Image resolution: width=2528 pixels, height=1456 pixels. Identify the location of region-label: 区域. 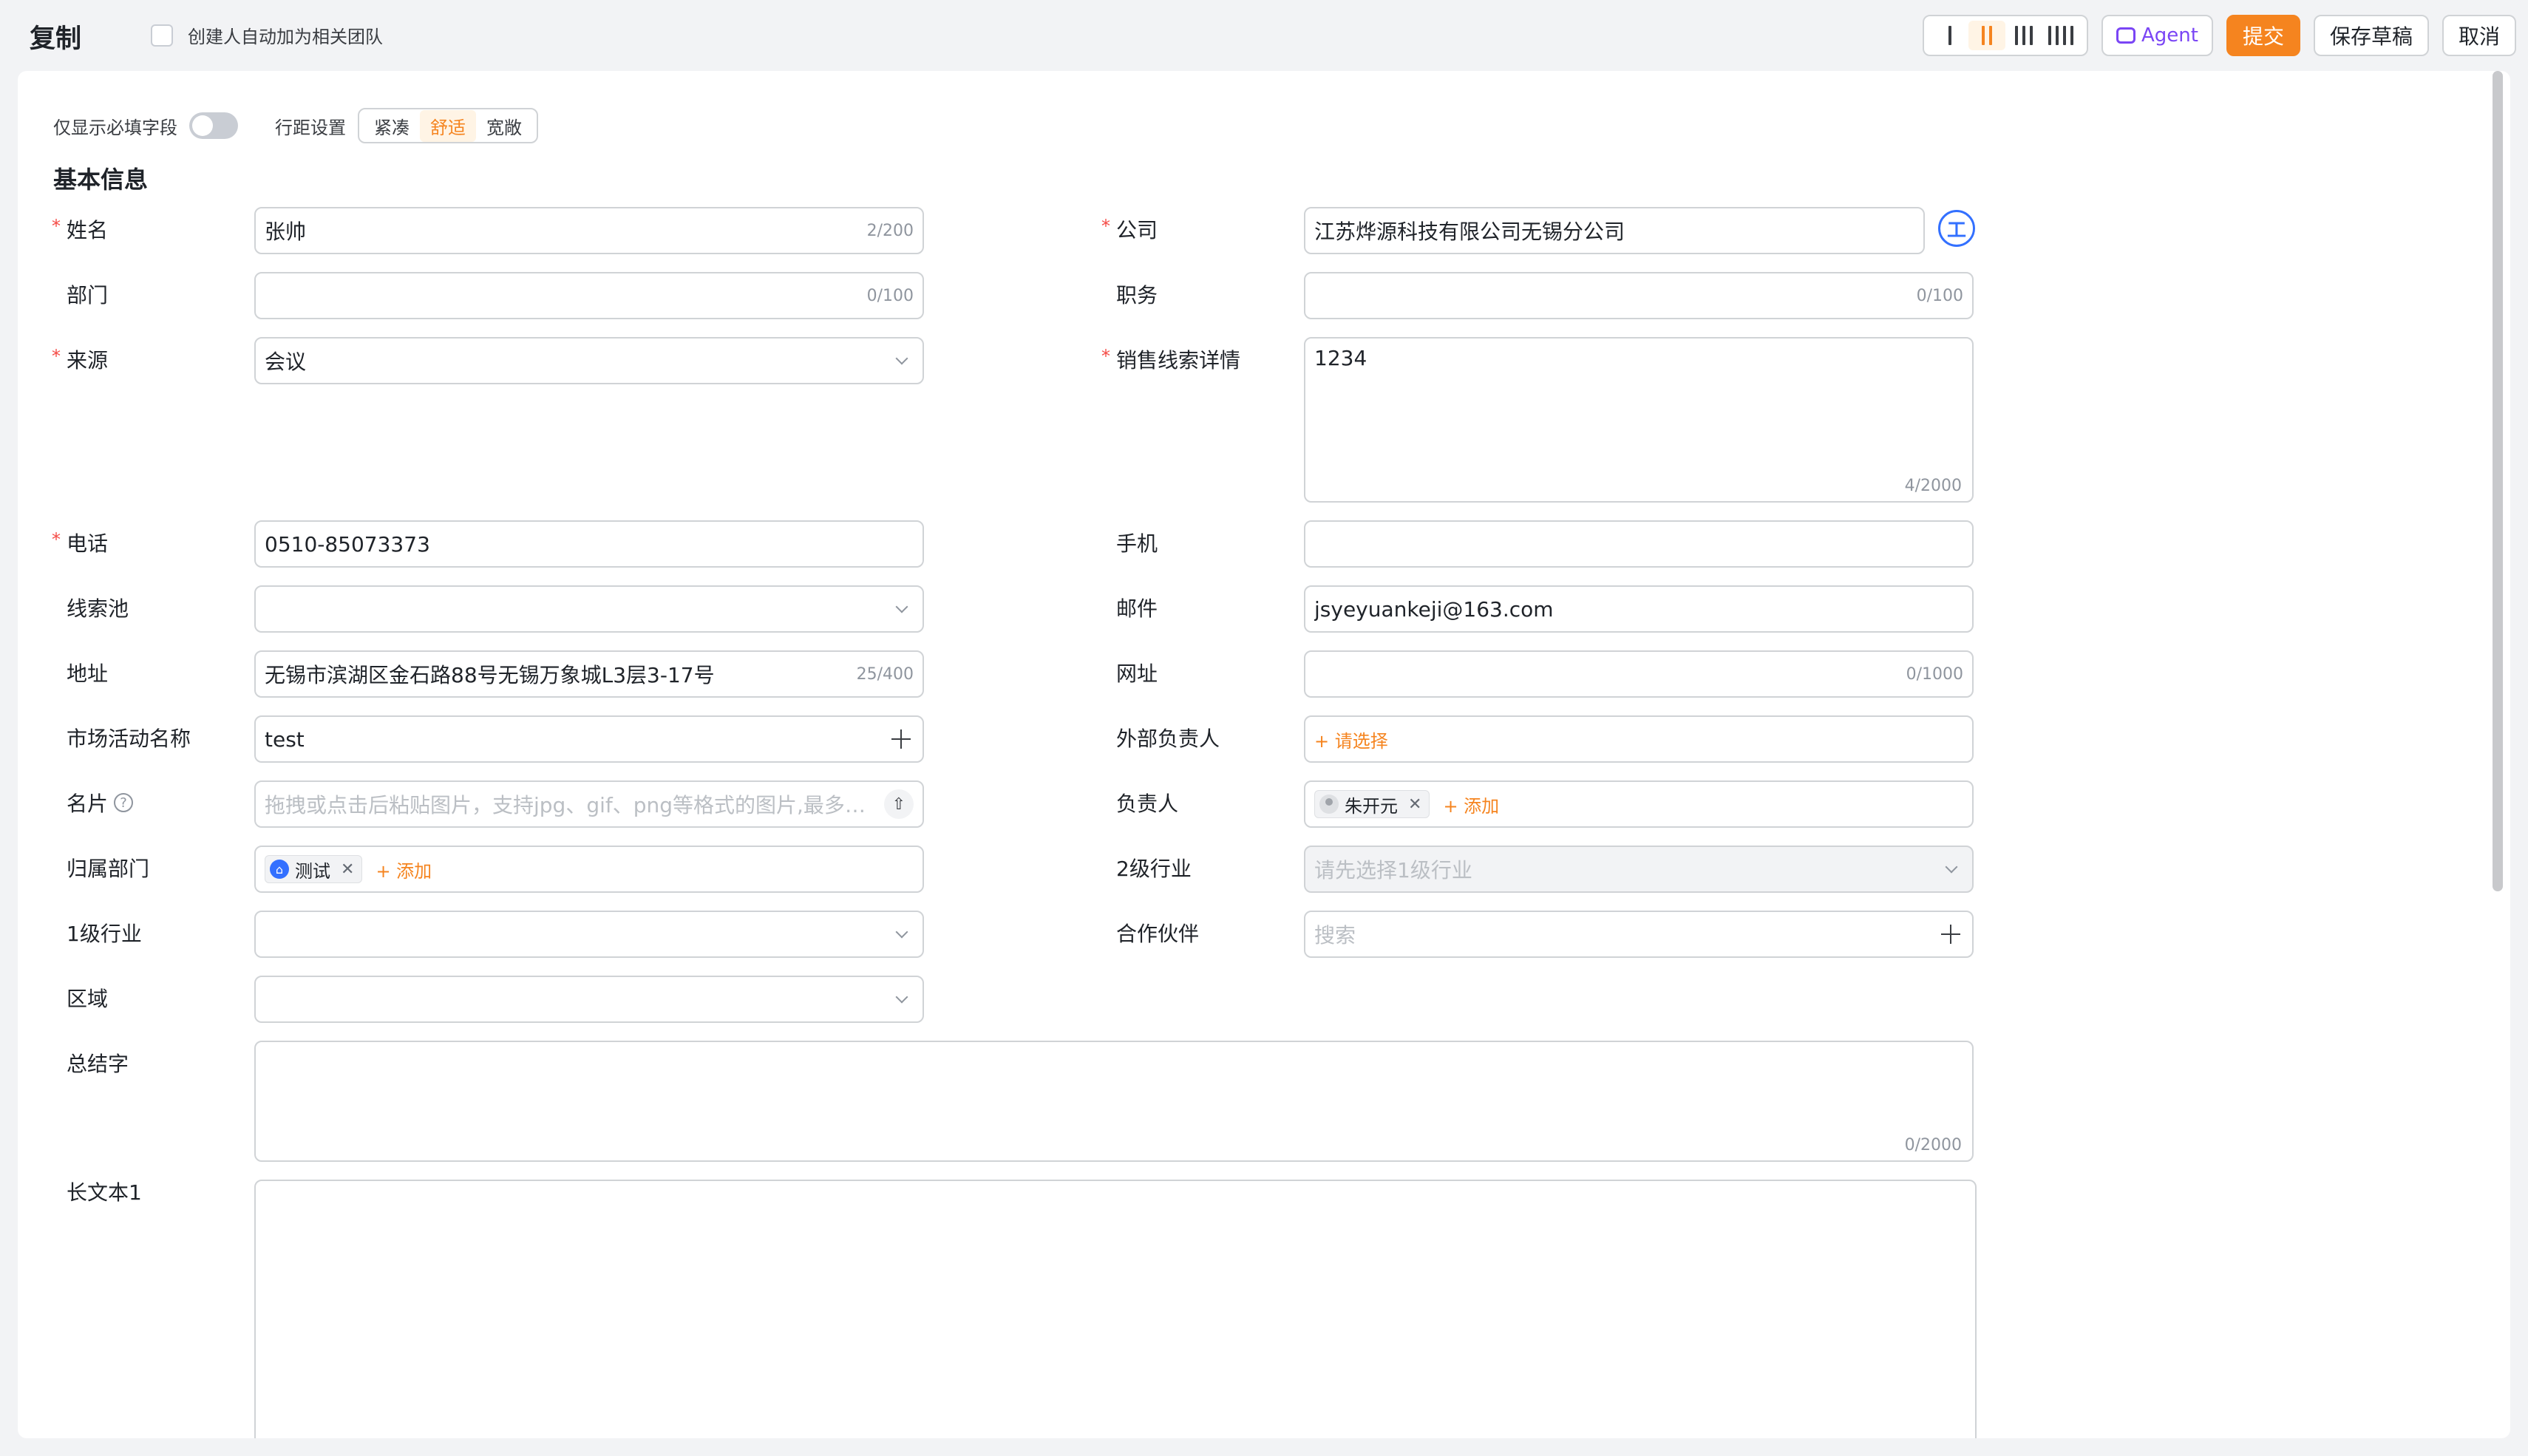
(88, 999).